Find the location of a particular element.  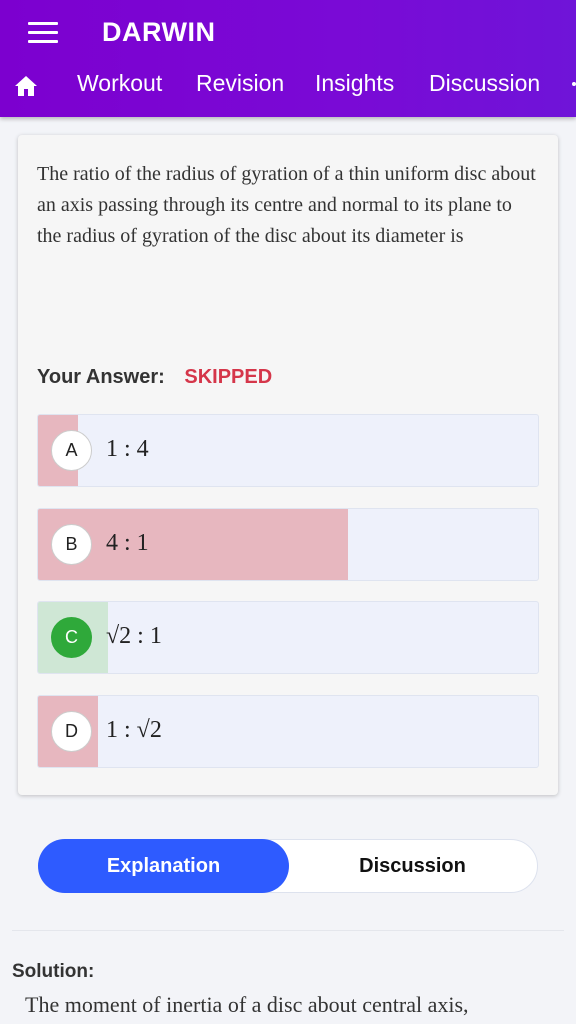

tab-workout: Workout is located at coordinates (119, 83).